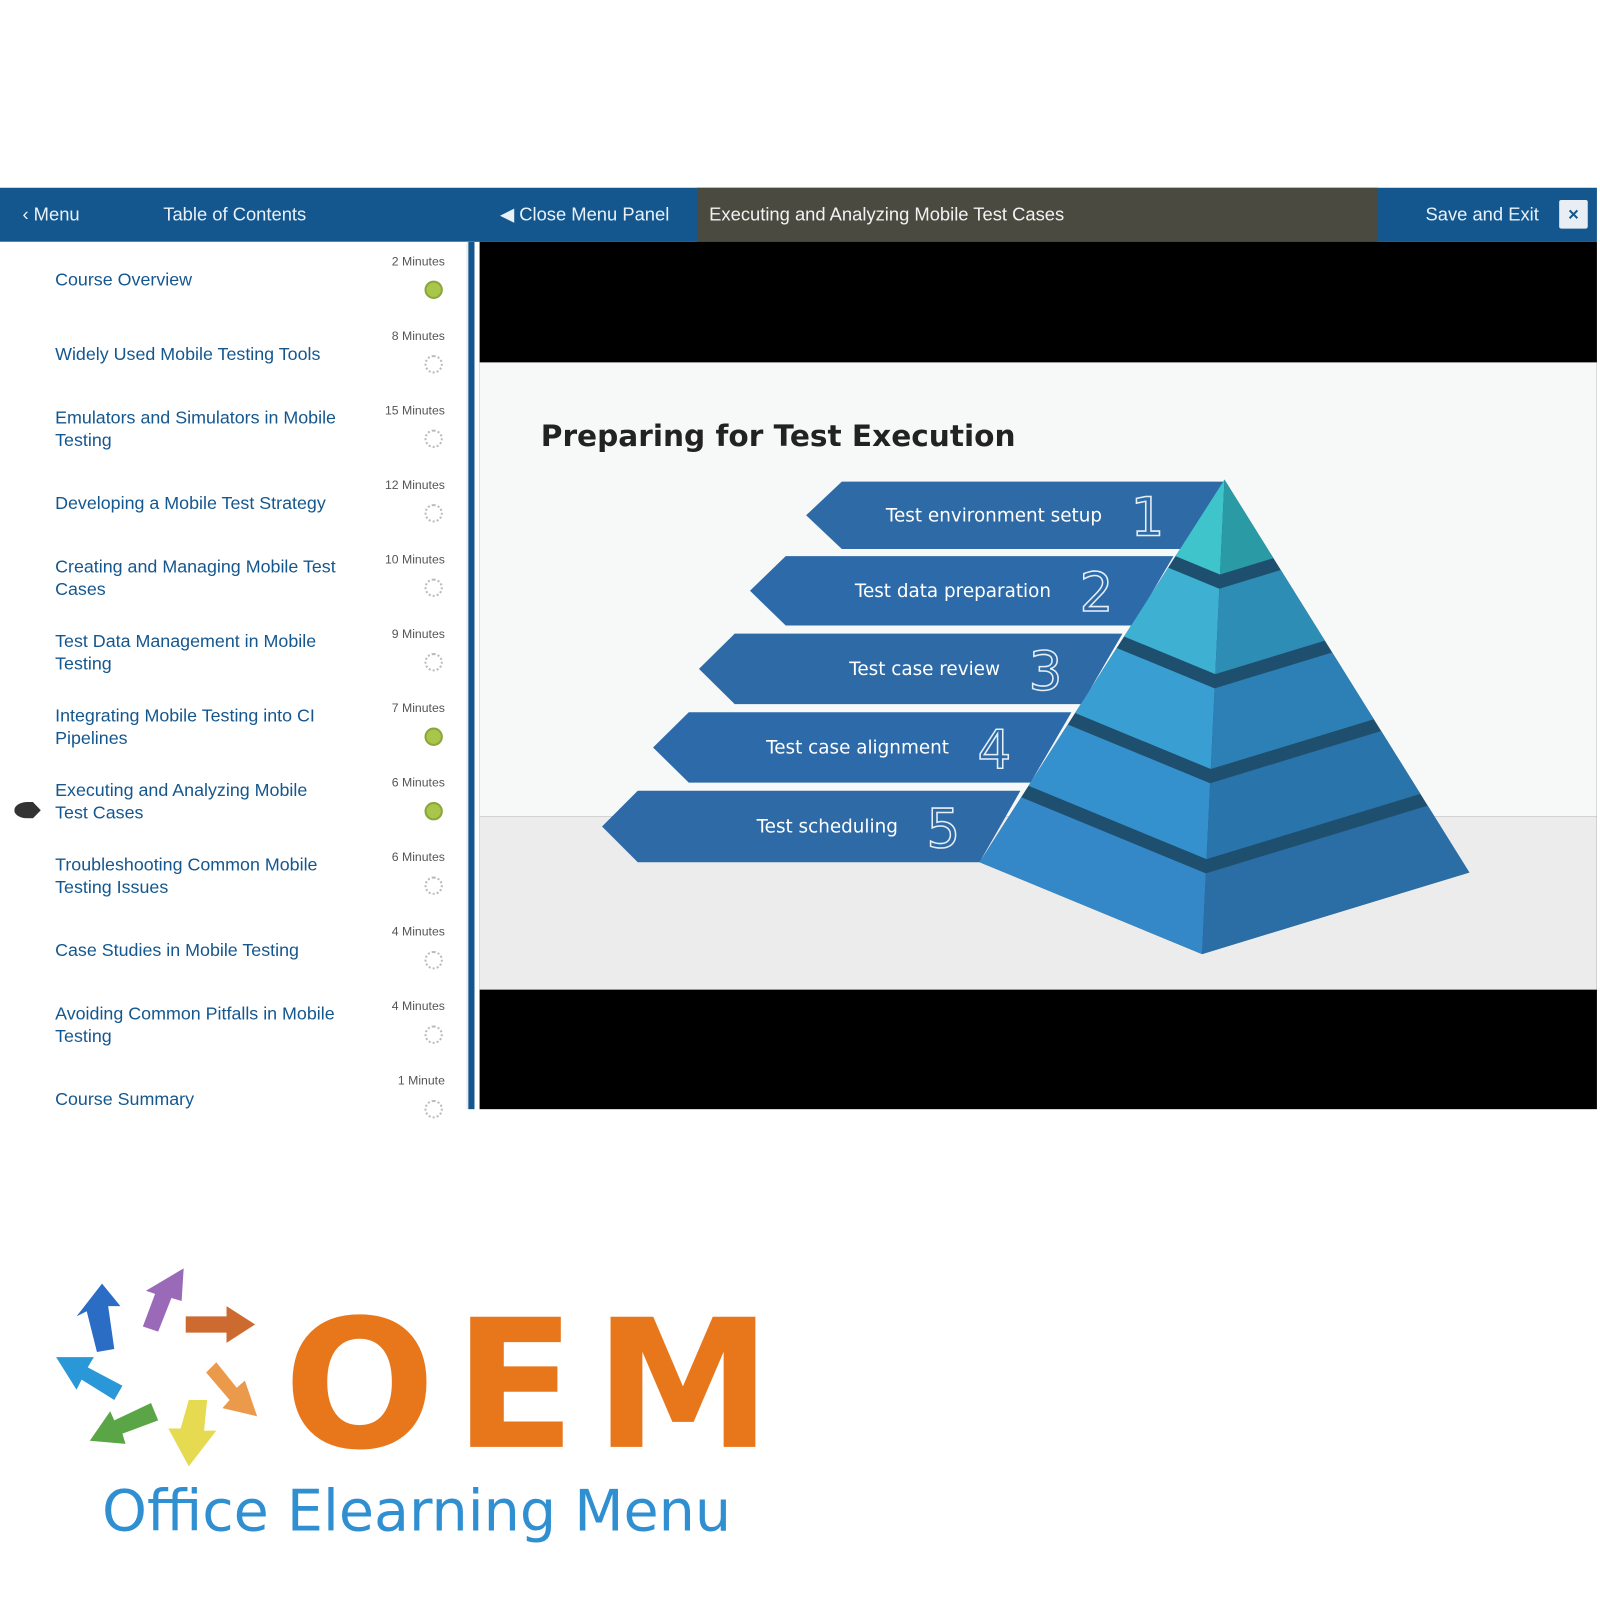  Describe the element at coordinates (1573, 214) in the screenshot. I see `close-icon: ×` at that location.